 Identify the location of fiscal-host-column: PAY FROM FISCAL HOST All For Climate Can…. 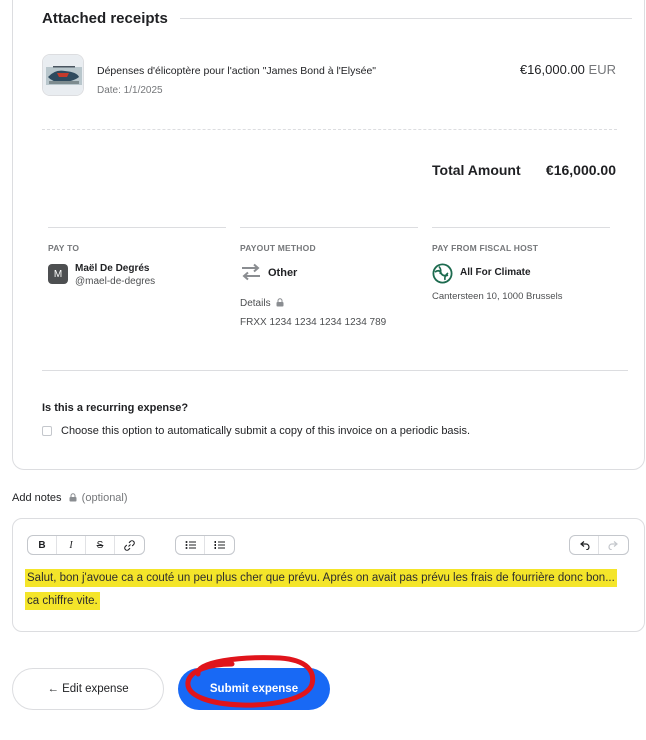
(521, 264).